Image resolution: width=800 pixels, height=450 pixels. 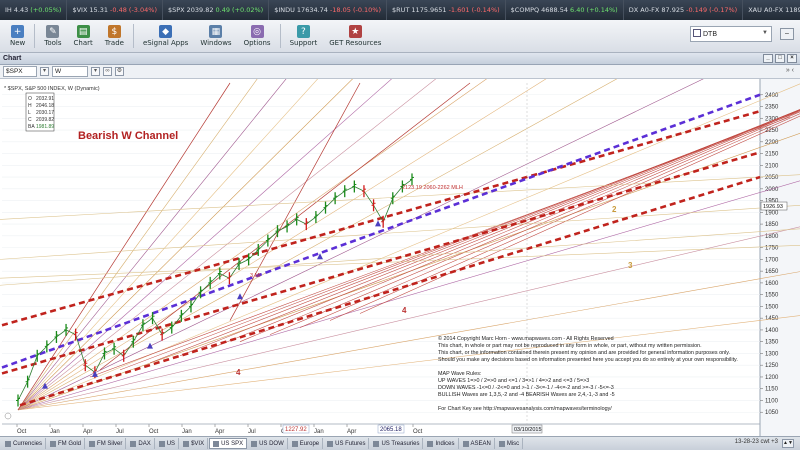 I want to click on tab-us-treasuries: US Treasuries, so click(x=397, y=443).